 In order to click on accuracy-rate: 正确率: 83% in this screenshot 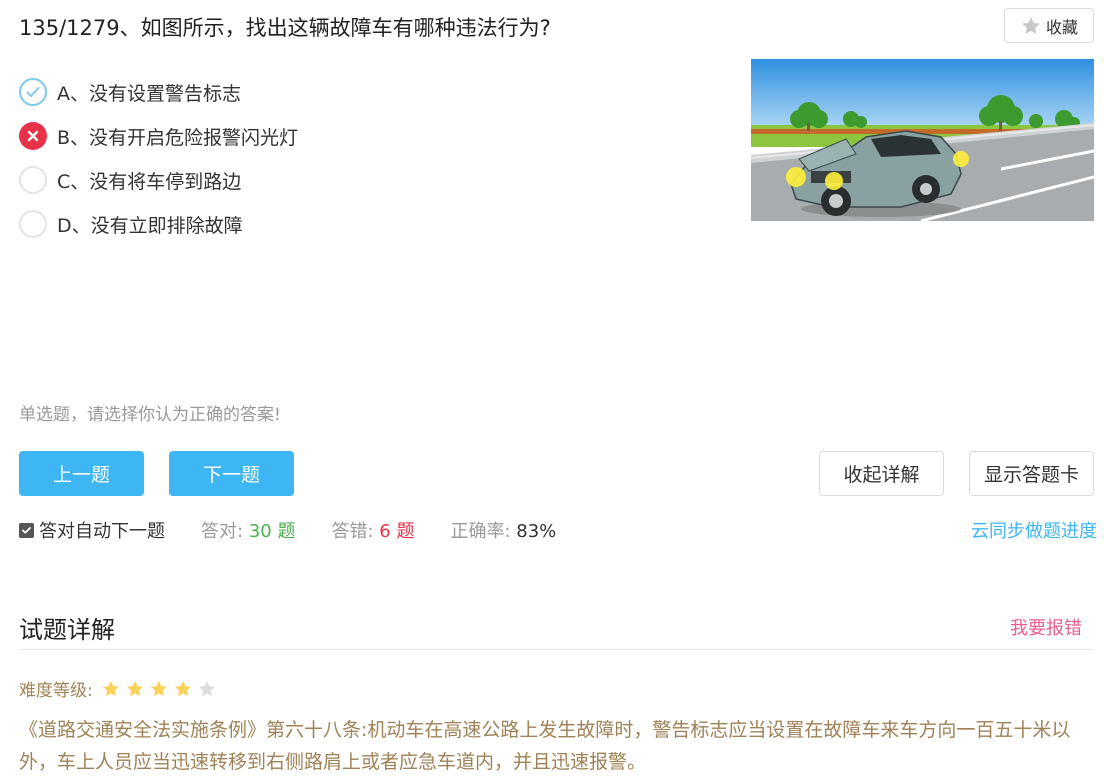, I will do `click(503, 530)`.